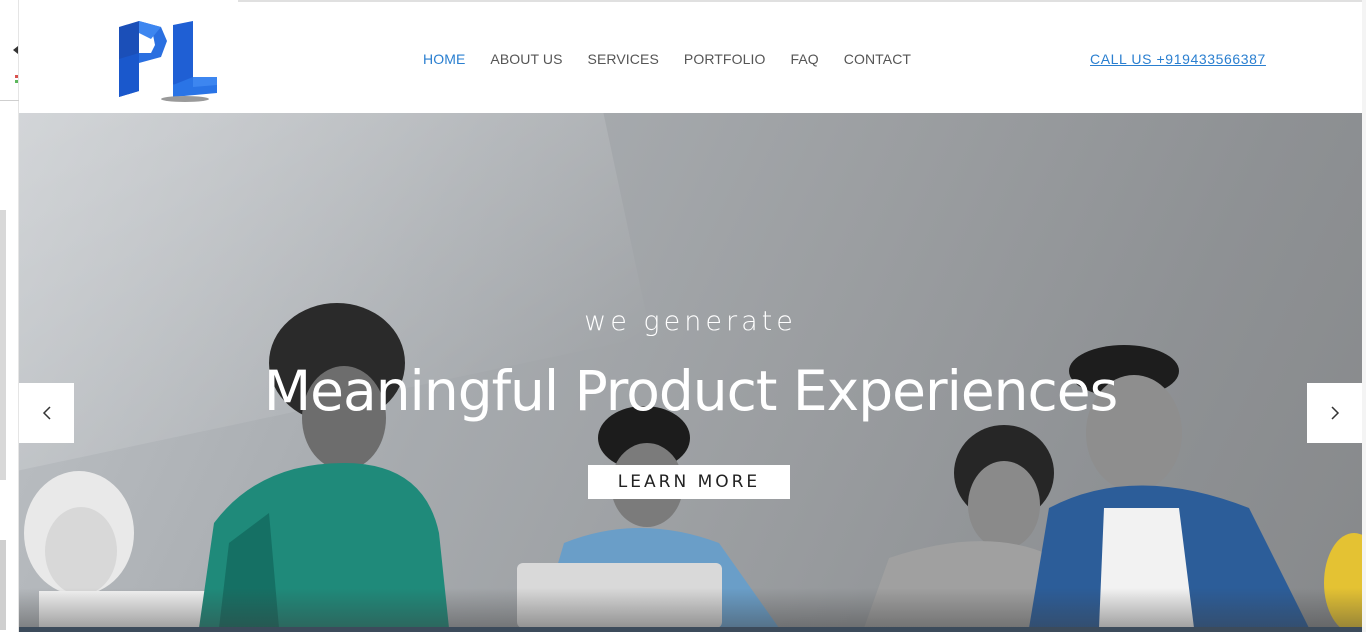  I want to click on browser-side-panel, so click(9, 316).